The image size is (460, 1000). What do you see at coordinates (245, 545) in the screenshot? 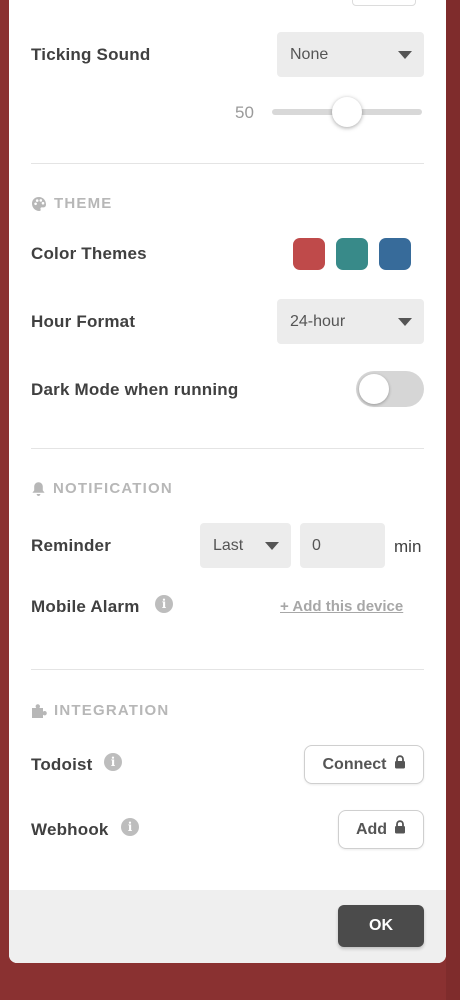
I see `reminder-mode-select: Last` at bounding box center [245, 545].